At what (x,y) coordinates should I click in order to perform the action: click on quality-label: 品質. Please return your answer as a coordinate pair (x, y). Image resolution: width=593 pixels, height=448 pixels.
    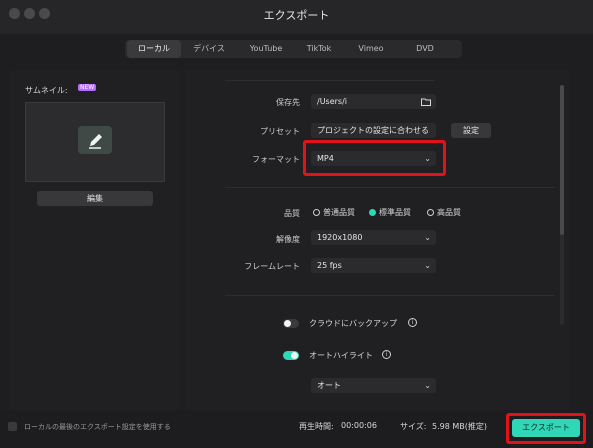
    Looking at the image, I should click on (292, 213).